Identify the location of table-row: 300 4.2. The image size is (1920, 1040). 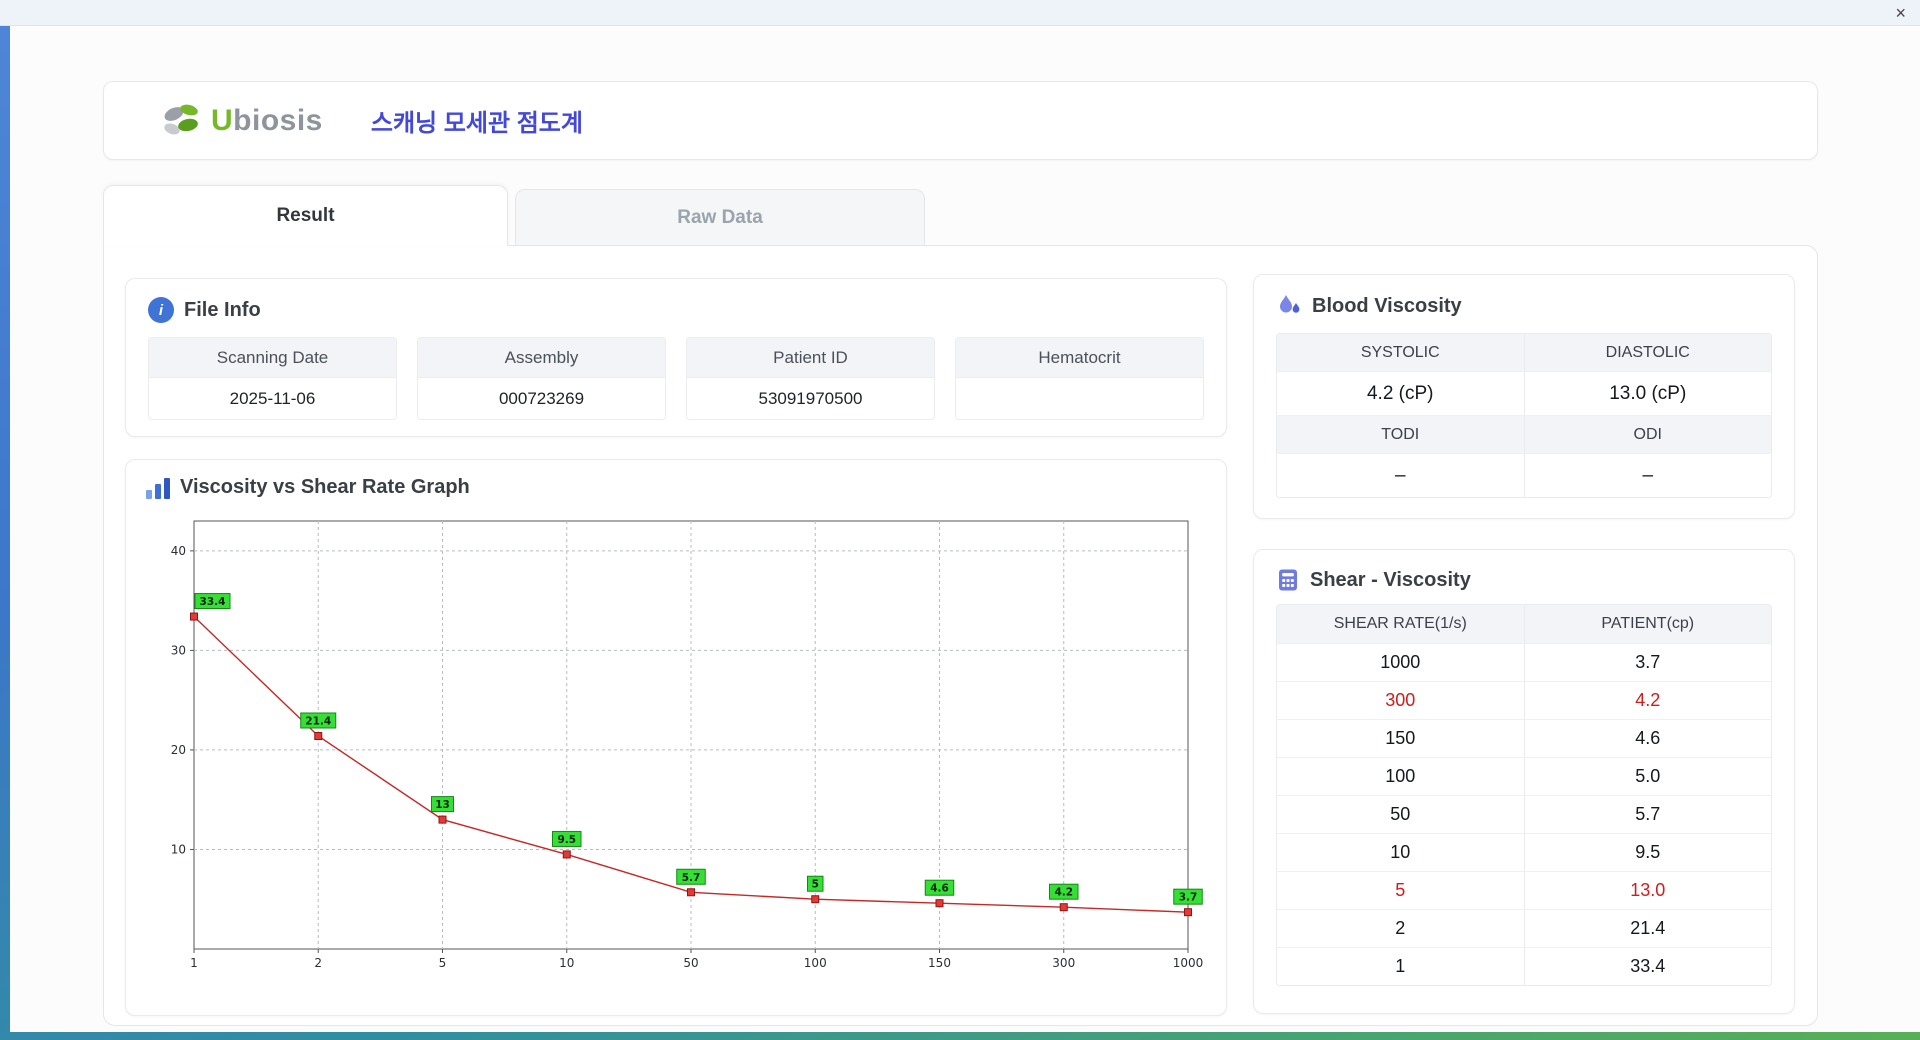
(1524, 700).